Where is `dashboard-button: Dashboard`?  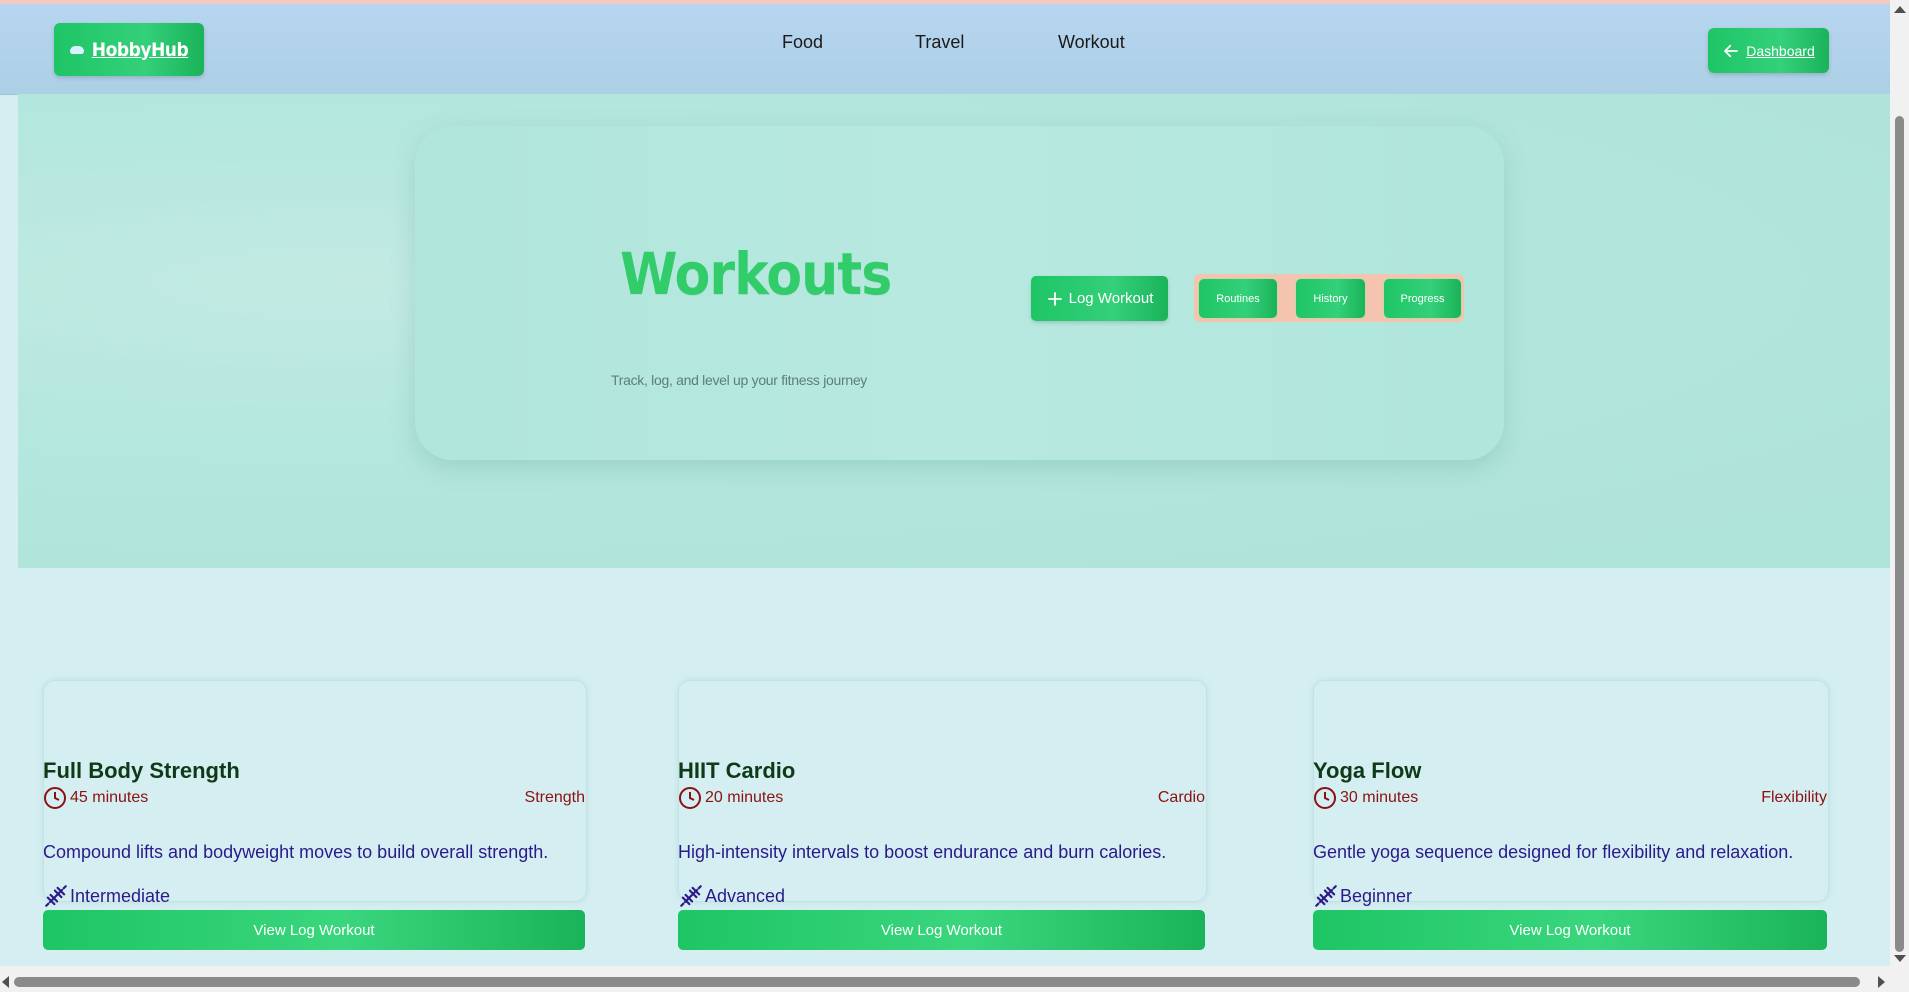
dashboard-button: Dashboard is located at coordinates (1768, 50).